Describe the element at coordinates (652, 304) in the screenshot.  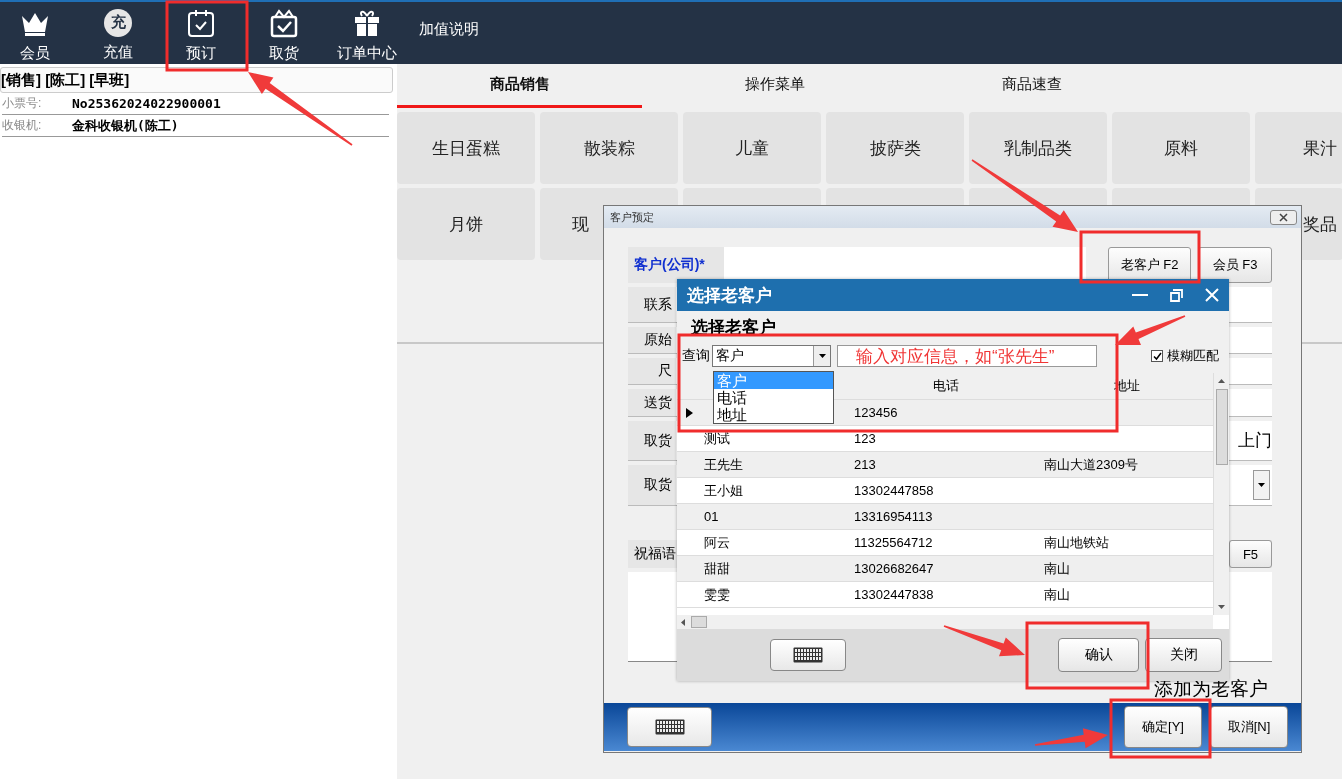
I see `field-label: 联系` at that location.